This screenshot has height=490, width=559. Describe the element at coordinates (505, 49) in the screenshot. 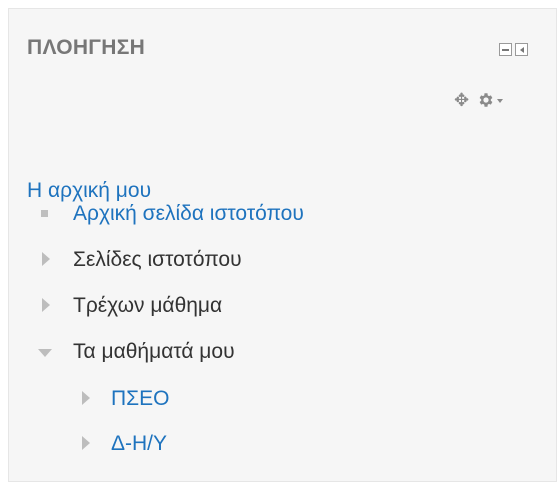

I see `minus-box-icon` at that location.